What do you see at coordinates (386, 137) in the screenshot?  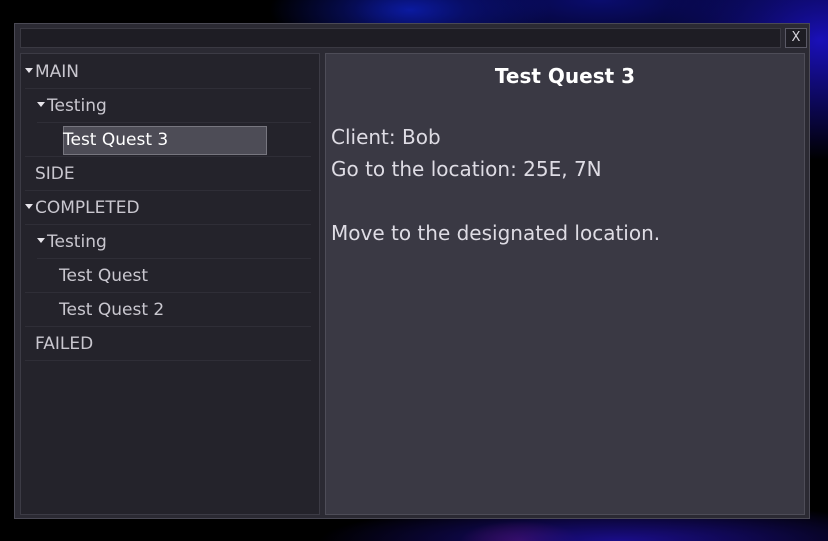 I see `quest-client: Client: Bob` at bounding box center [386, 137].